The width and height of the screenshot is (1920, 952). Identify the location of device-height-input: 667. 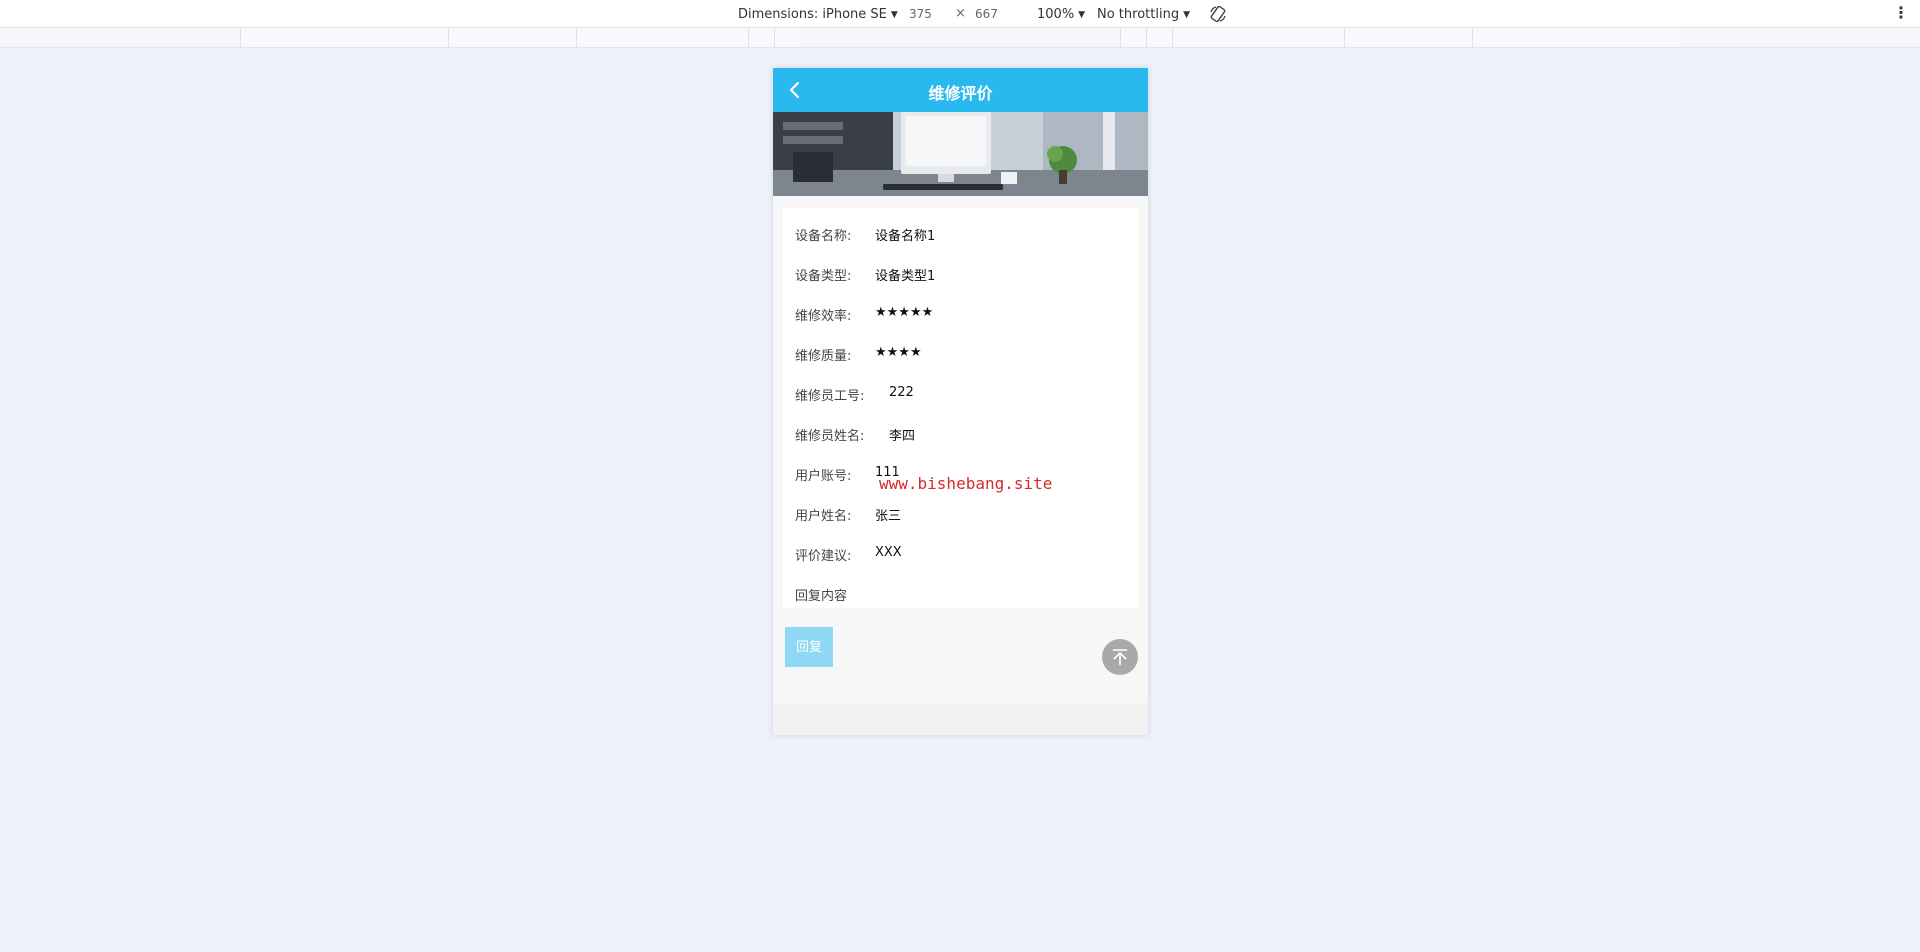
(986, 14).